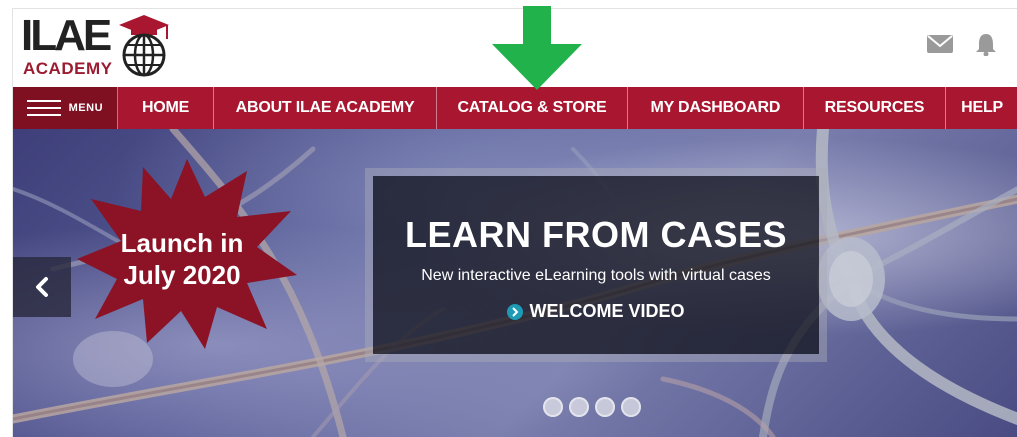 The image size is (1017, 437). I want to click on hamburger-icon, so click(43, 108).